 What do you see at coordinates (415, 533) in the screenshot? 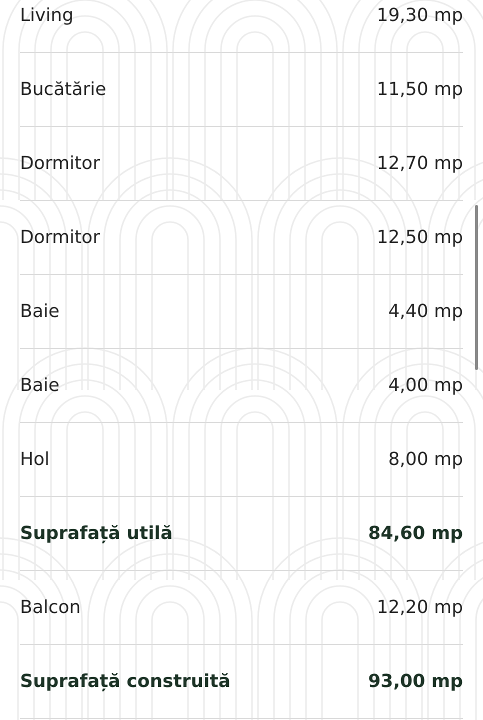
I see `area-value: 84,60 mp` at bounding box center [415, 533].